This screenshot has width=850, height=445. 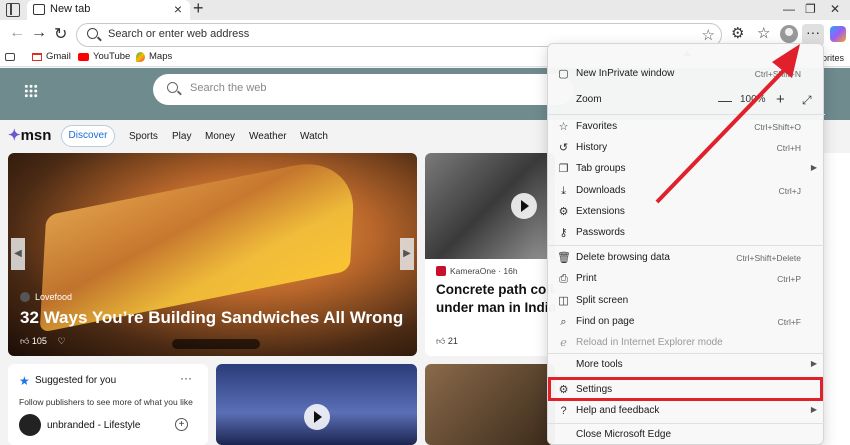 I want to click on favorites-toolbar-icon: ☆, so click(x=763, y=33).